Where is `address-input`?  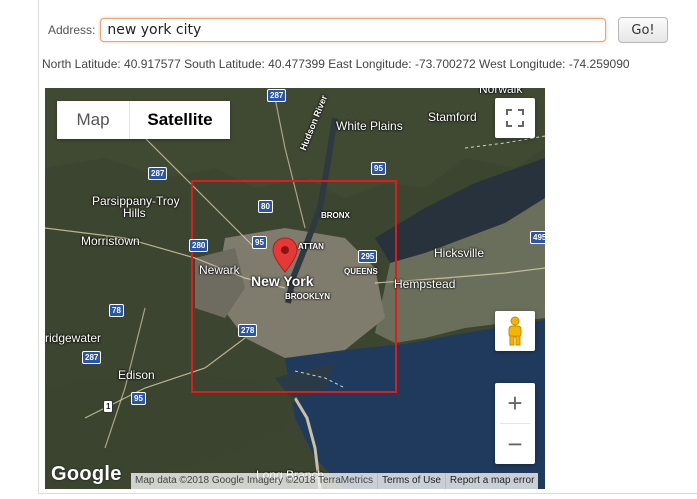
address-input is located at coordinates (353, 30).